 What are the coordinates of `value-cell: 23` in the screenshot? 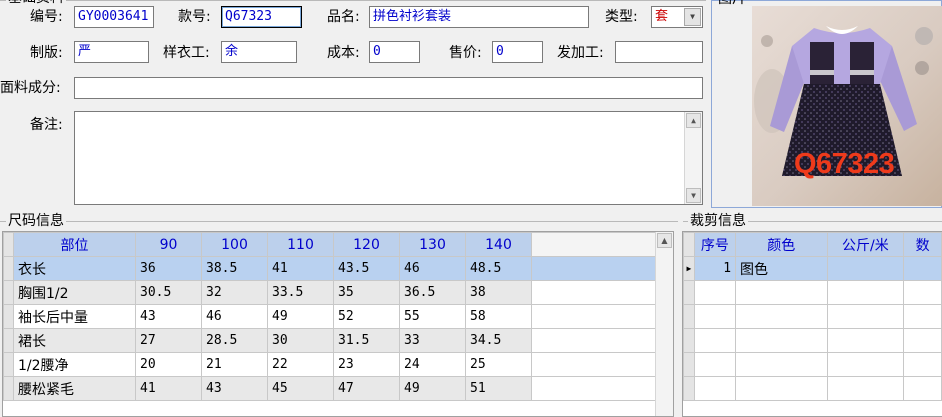 It's located at (366, 364).